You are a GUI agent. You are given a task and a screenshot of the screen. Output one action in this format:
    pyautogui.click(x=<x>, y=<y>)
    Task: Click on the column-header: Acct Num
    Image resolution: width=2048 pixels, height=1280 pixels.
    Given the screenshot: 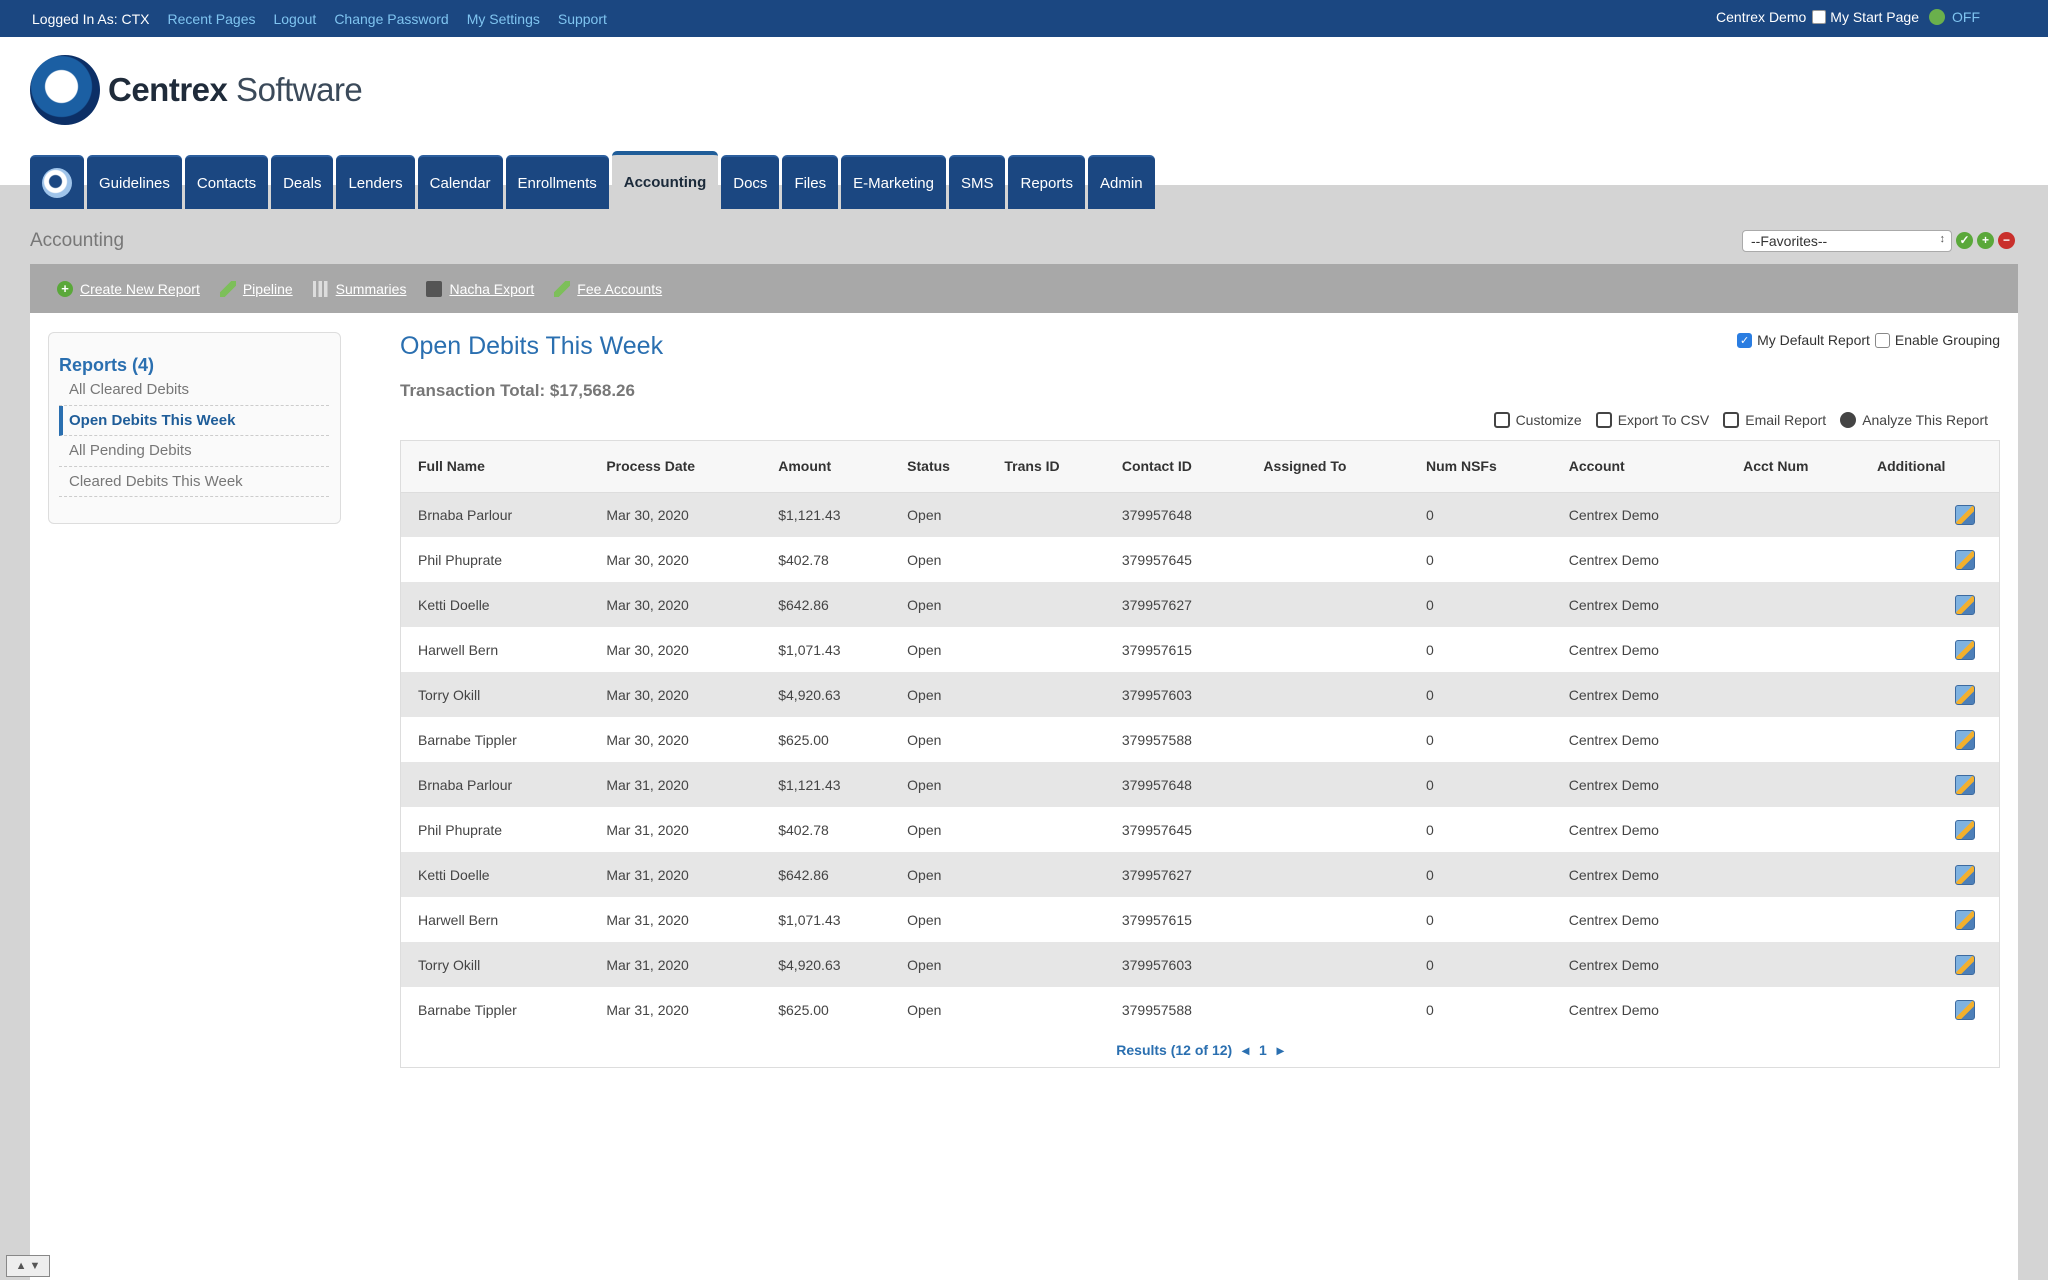 What is the action you would take?
    pyautogui.click(x=1793, y=467)
    